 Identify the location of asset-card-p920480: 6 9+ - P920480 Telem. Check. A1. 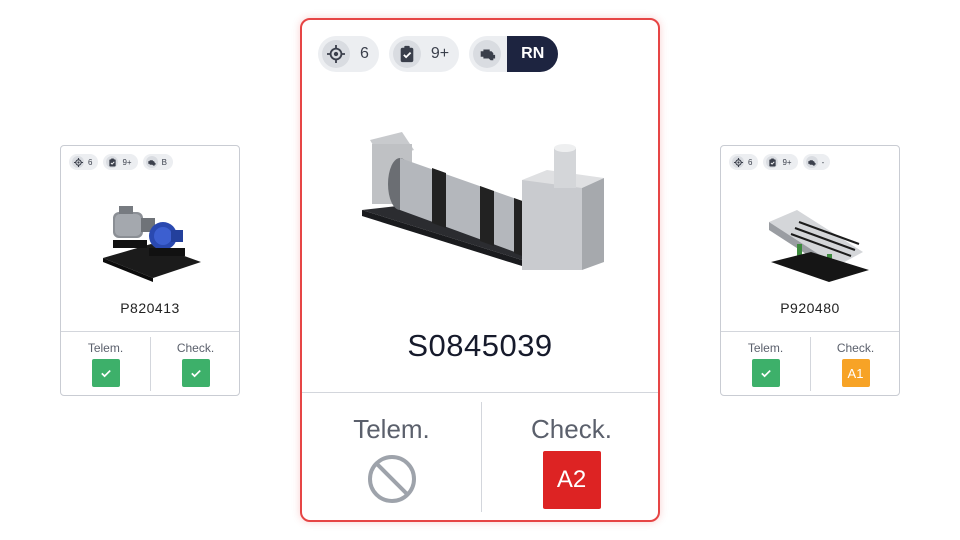
(810, 270).